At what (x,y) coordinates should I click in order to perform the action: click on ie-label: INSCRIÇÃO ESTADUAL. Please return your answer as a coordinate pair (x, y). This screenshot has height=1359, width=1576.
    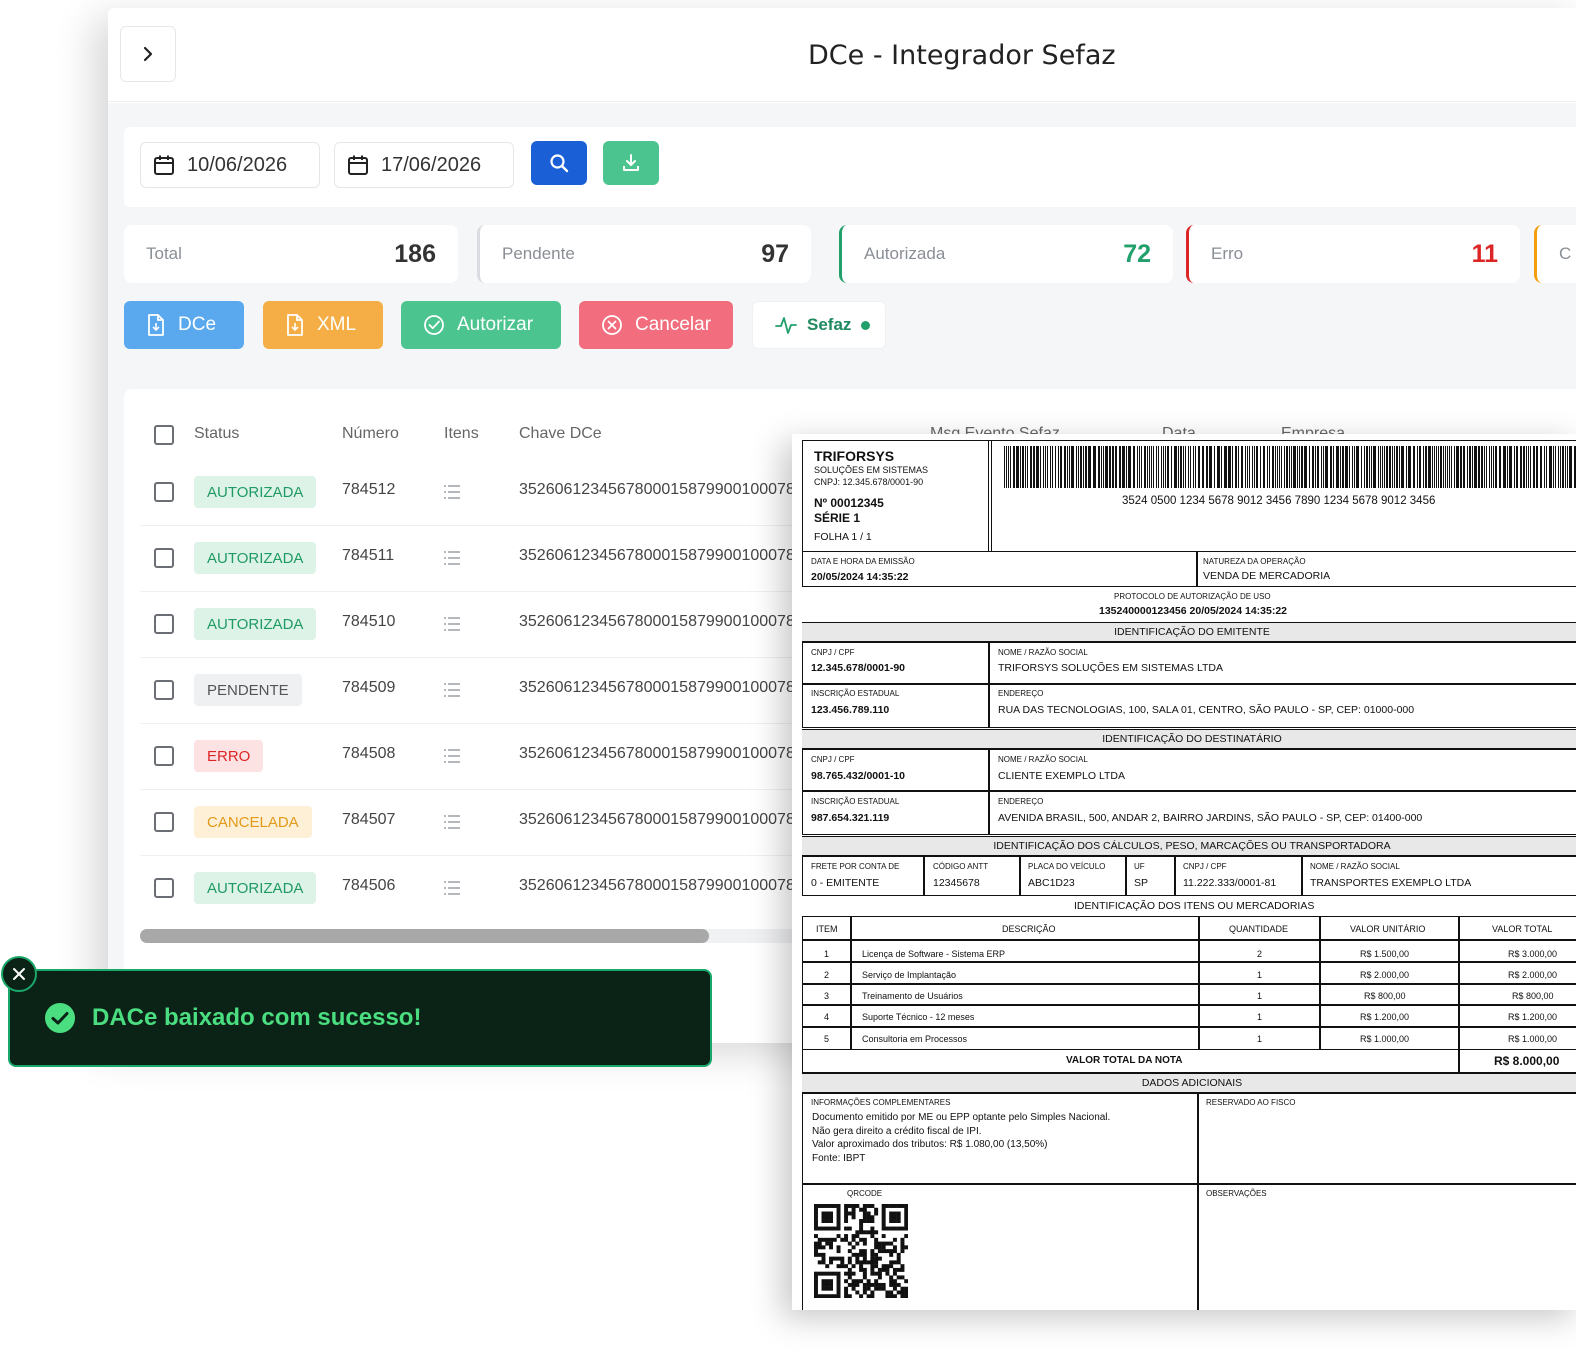
    Looking at the image, I should click on (855, 801).